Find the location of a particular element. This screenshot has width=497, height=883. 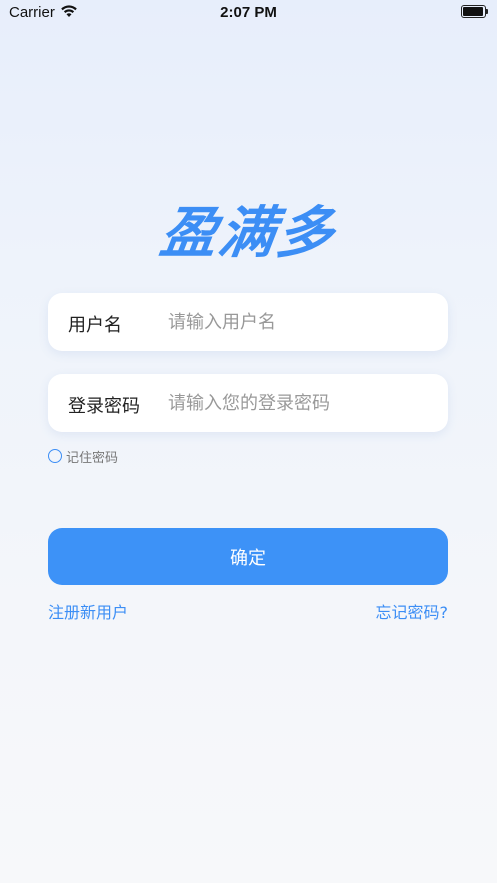

forgot-password-link: 忘记密码? is located at coordinates (412, 611).